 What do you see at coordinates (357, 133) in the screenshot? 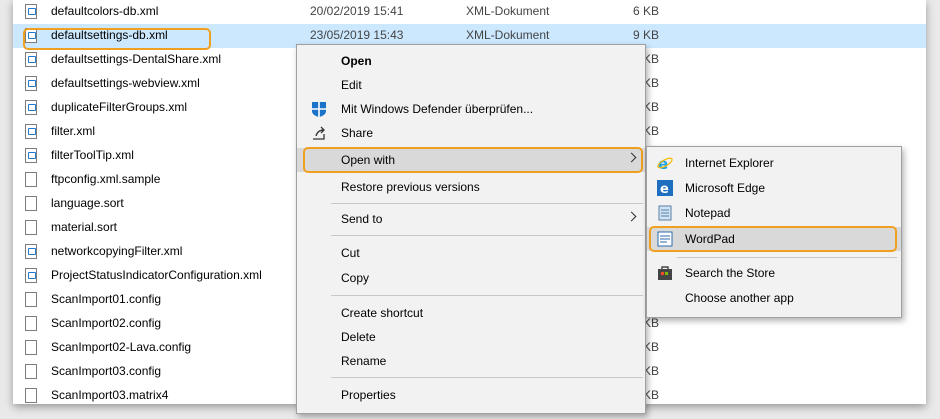
I see `menu-item-label: Share` at bounding box center [357, 133].